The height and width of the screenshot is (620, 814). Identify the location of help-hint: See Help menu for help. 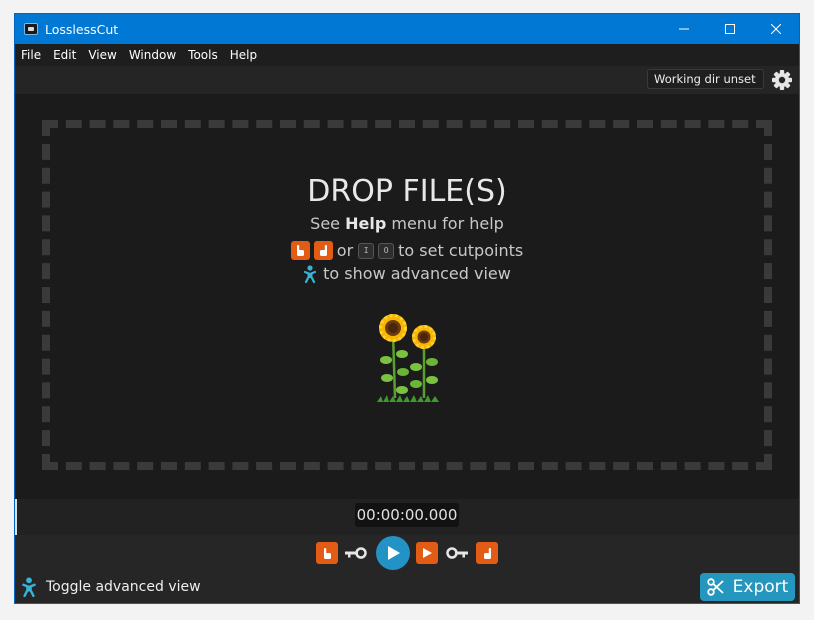
(407, 223).